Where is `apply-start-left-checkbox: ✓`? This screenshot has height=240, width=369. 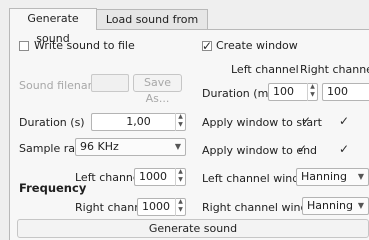
apply-start-left-checkbox: ✓ is located at coordinates (306, 121).